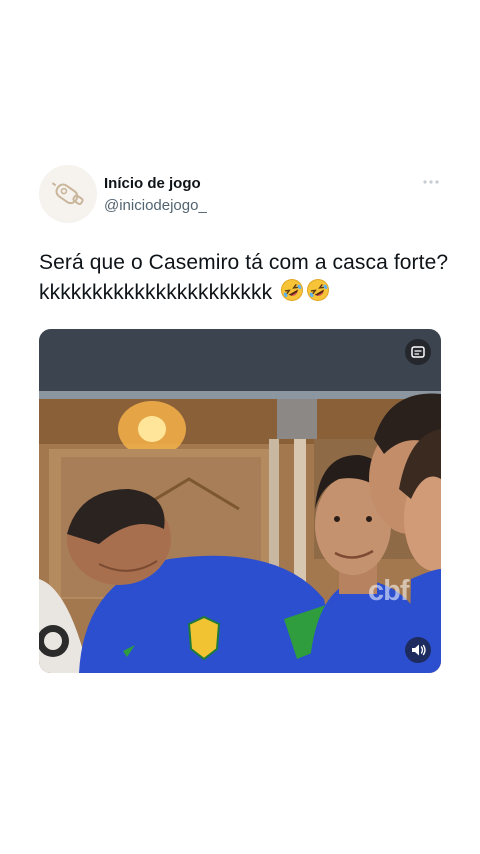  I want to click on display-name: Início de jogo, so click(152, 183).